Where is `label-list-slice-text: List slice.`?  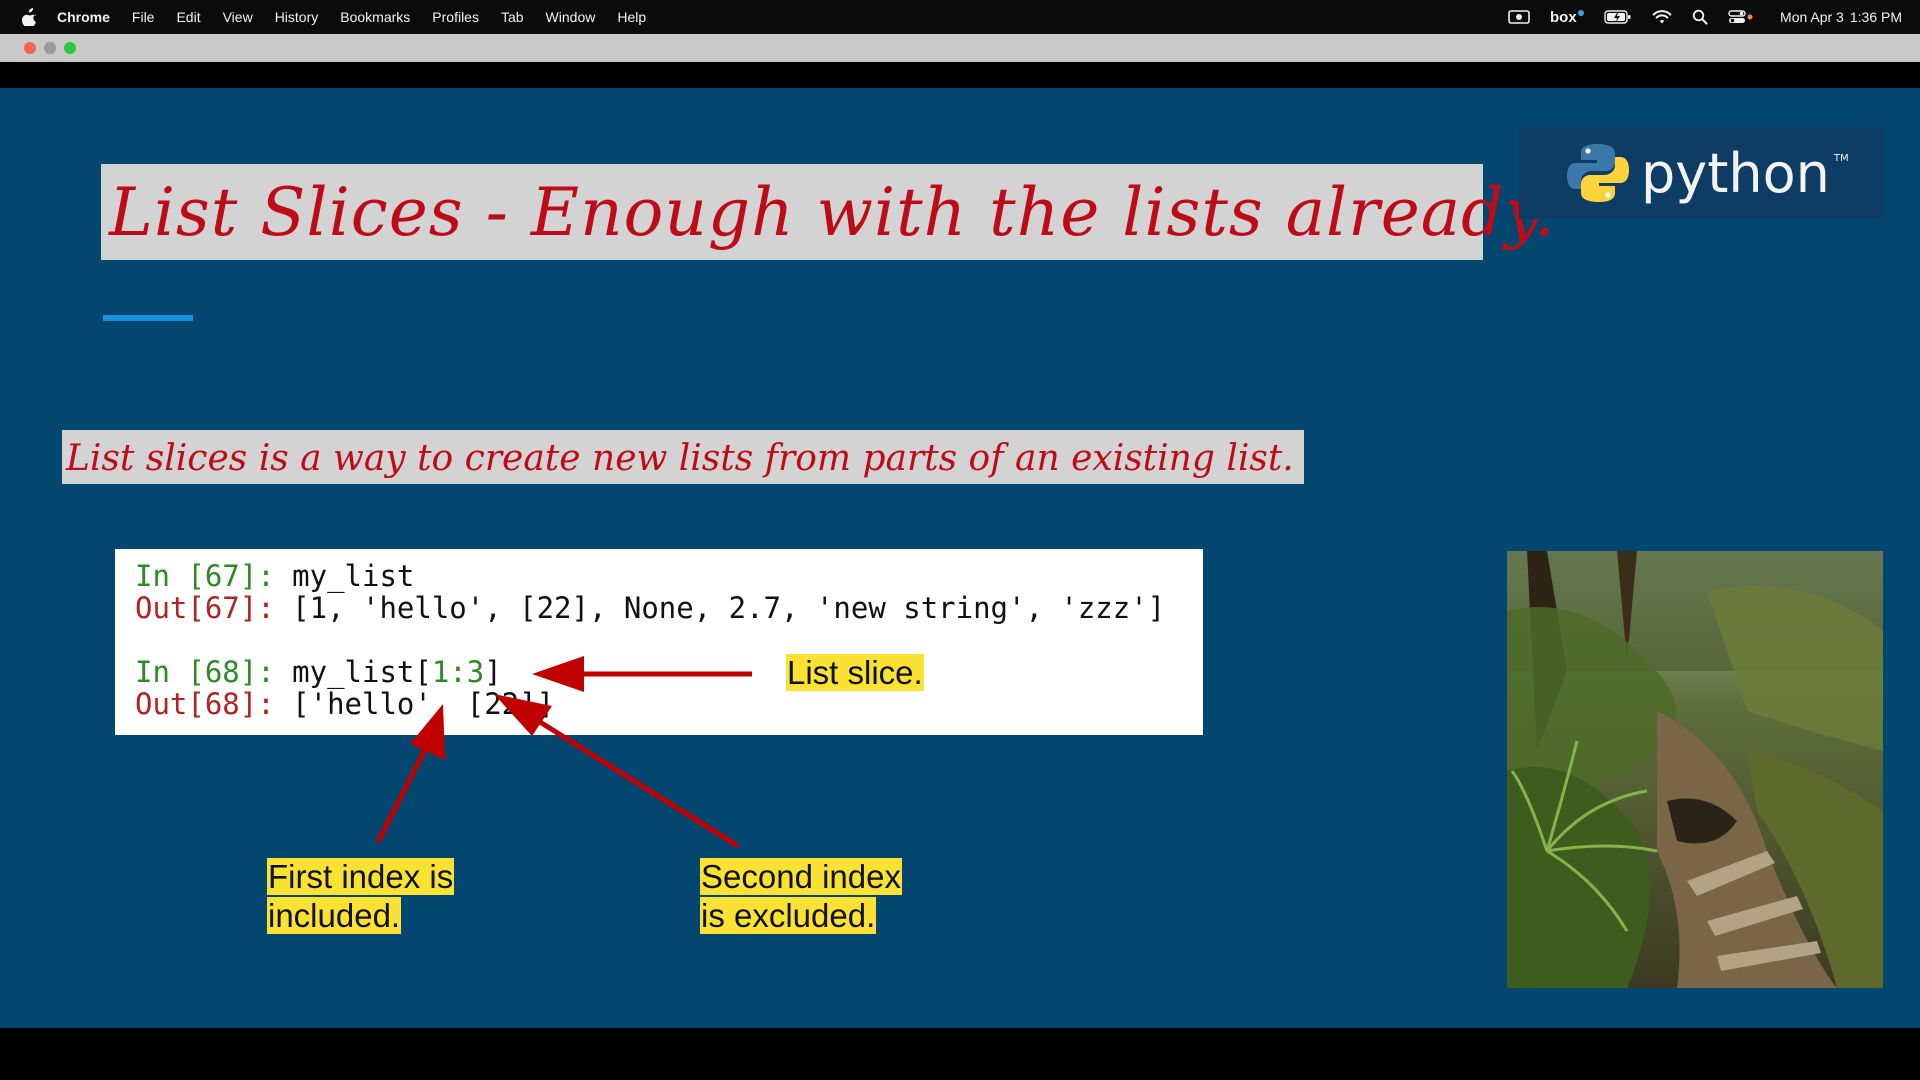 label-list-slice-text: List slice. is located at coordinates (855, 672).